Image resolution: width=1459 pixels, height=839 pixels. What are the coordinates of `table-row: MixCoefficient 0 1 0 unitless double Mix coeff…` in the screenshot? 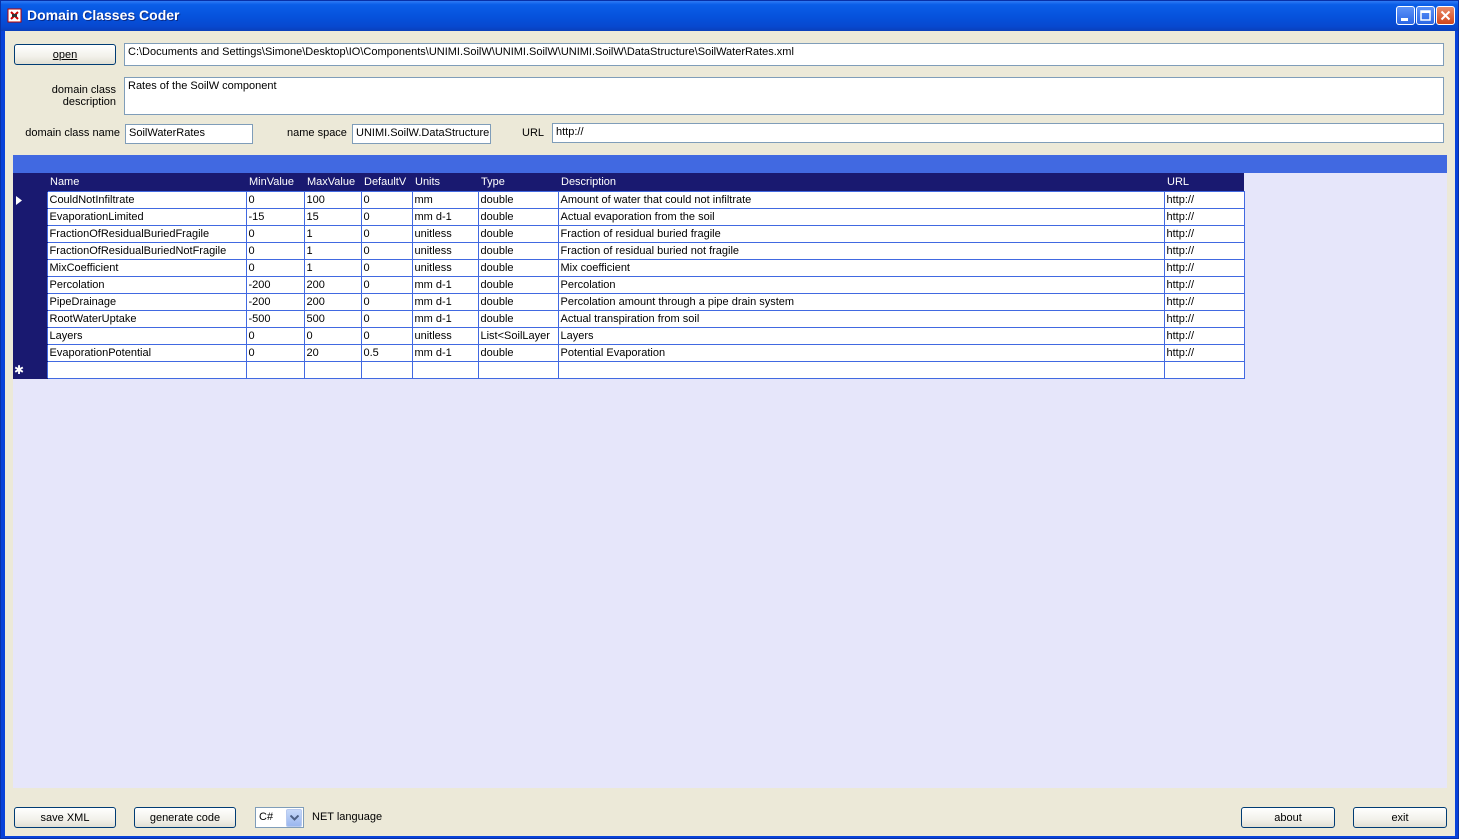 It's located at (629, 268).